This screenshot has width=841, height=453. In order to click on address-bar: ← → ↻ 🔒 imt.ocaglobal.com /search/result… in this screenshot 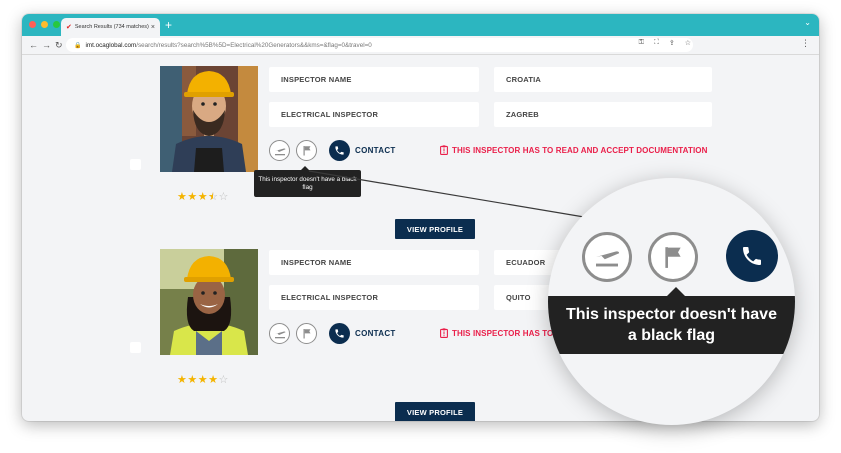, I will do `click(420, 45)`.